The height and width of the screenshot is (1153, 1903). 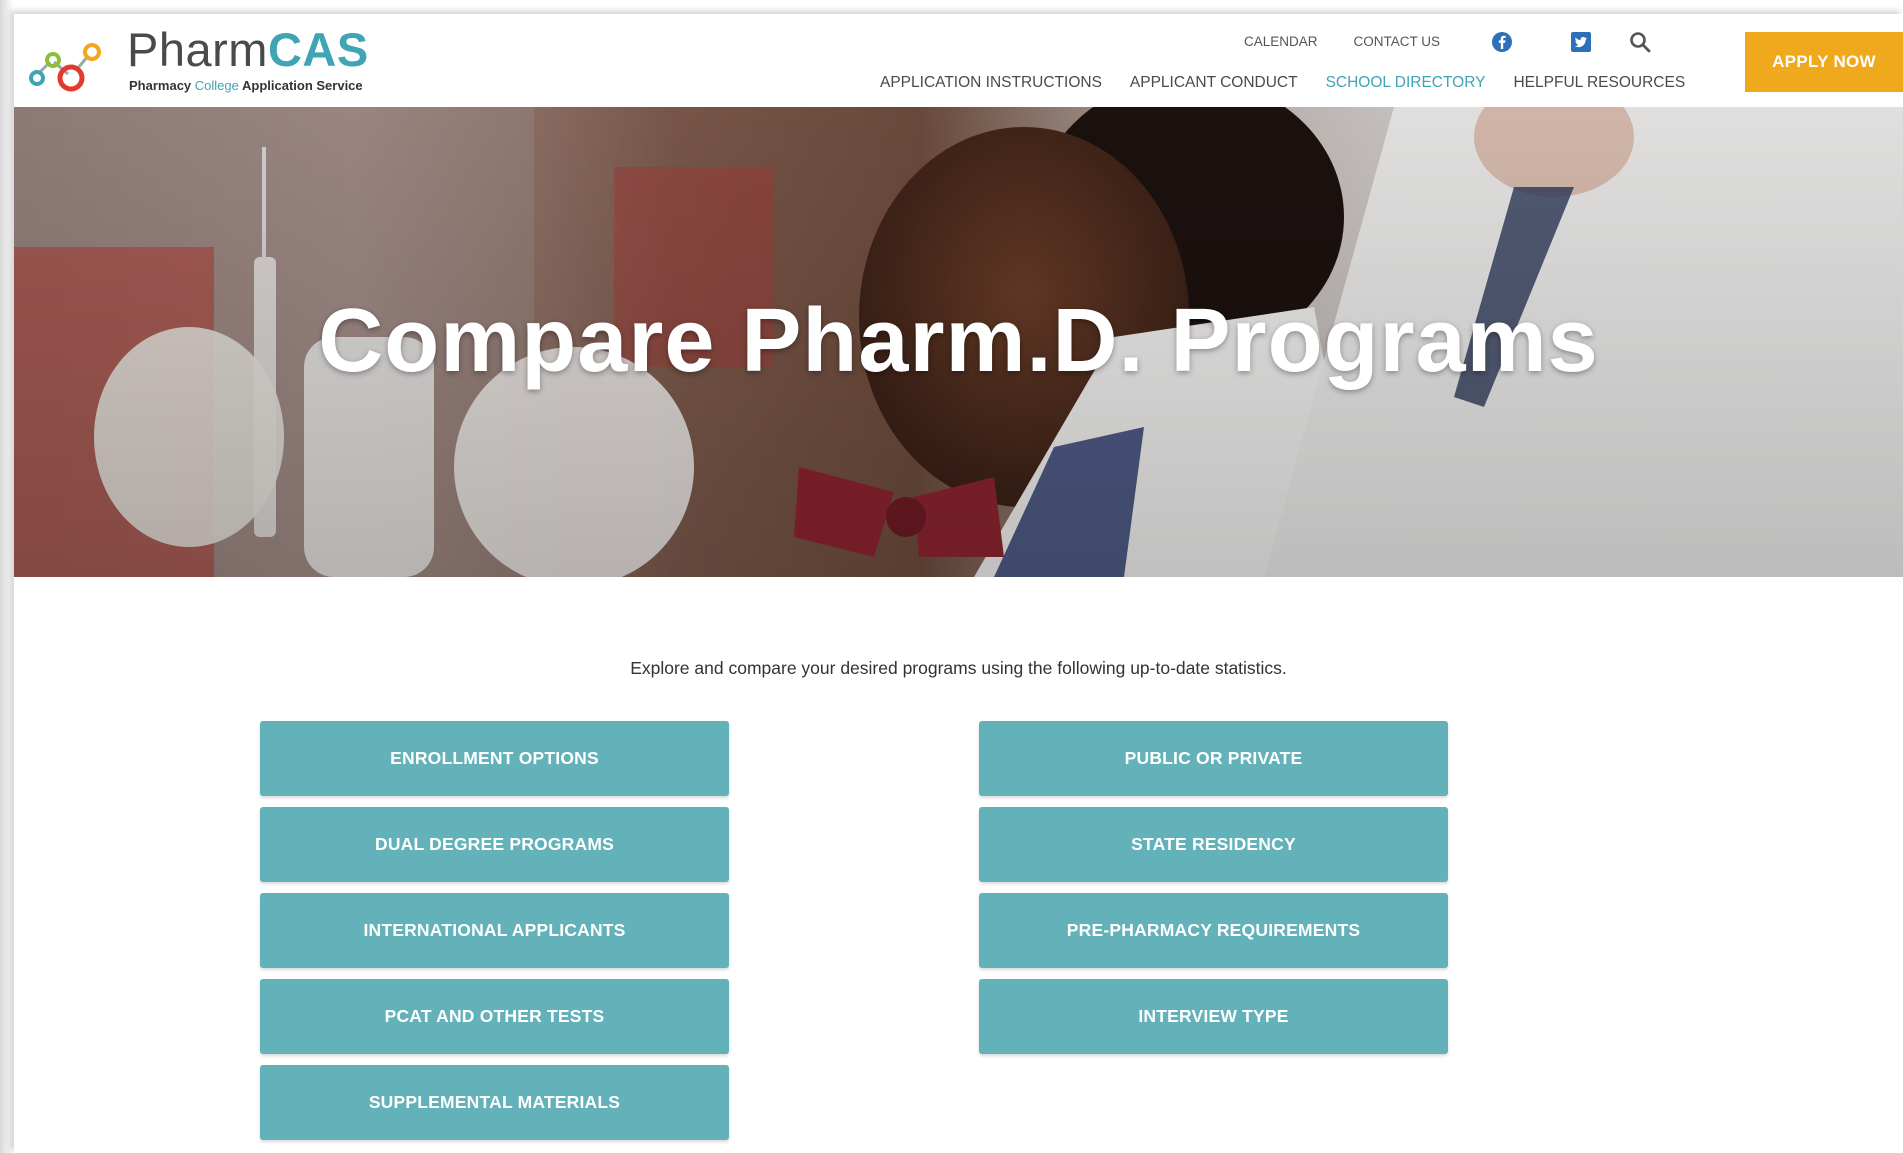 I want to click on dual-degree-programs-button: DUAL DEGREE PROGRAMS, so click(x=494, y=844).